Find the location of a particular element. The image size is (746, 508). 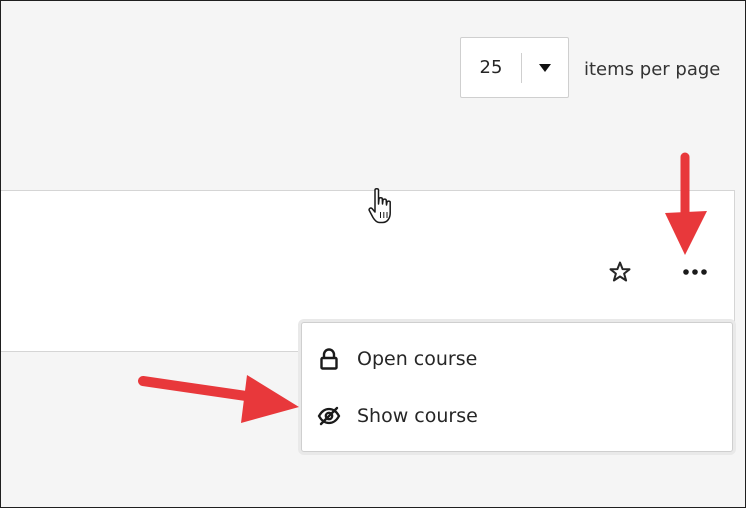

menu-item-show-course: Show course is located at coordinates (517, 416).